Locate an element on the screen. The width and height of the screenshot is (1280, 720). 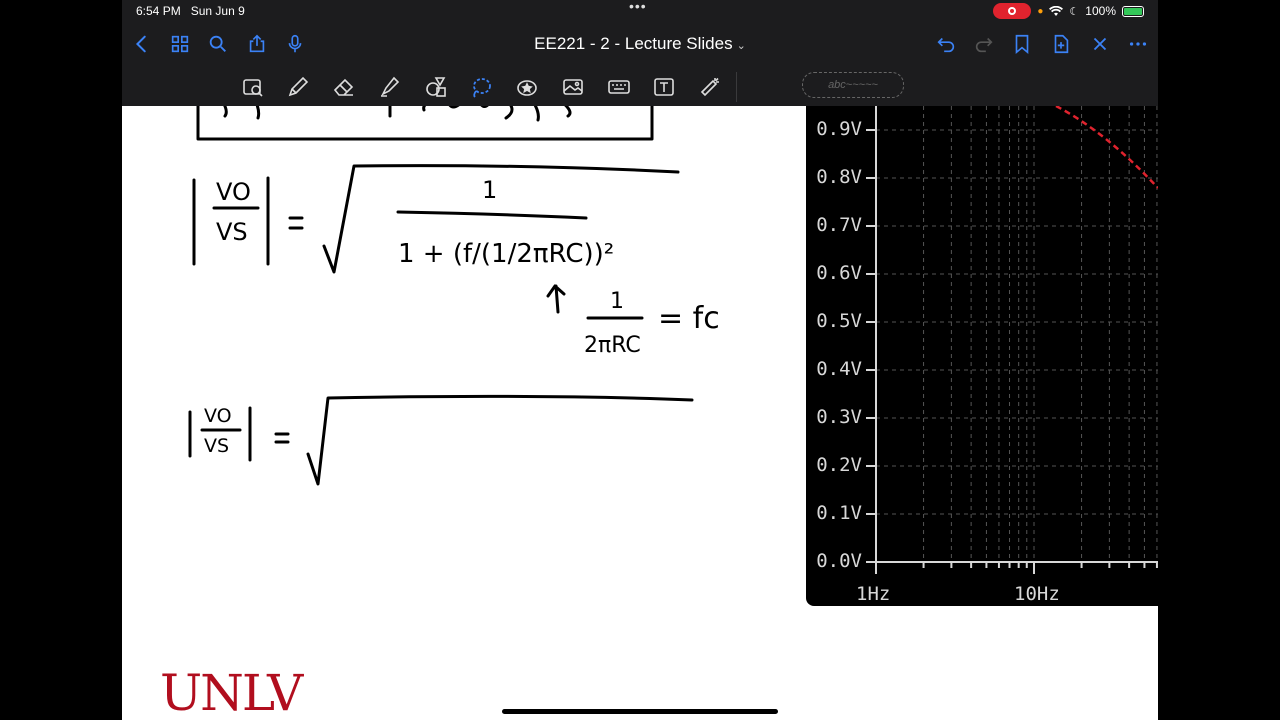
plot-axis is located at coordinates (1016, 334).